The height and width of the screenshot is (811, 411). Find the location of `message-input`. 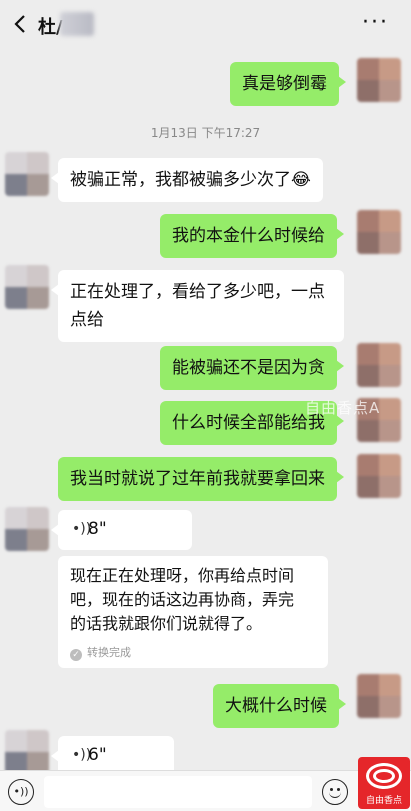

message-input is located at coordinates (178, 792).